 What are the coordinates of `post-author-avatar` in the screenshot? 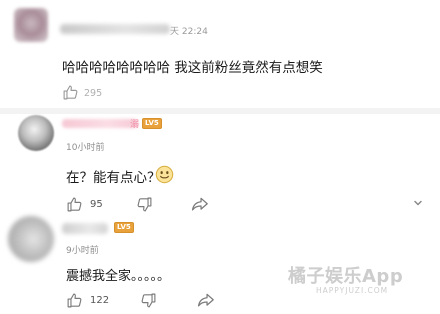 It's located at (31, 25).